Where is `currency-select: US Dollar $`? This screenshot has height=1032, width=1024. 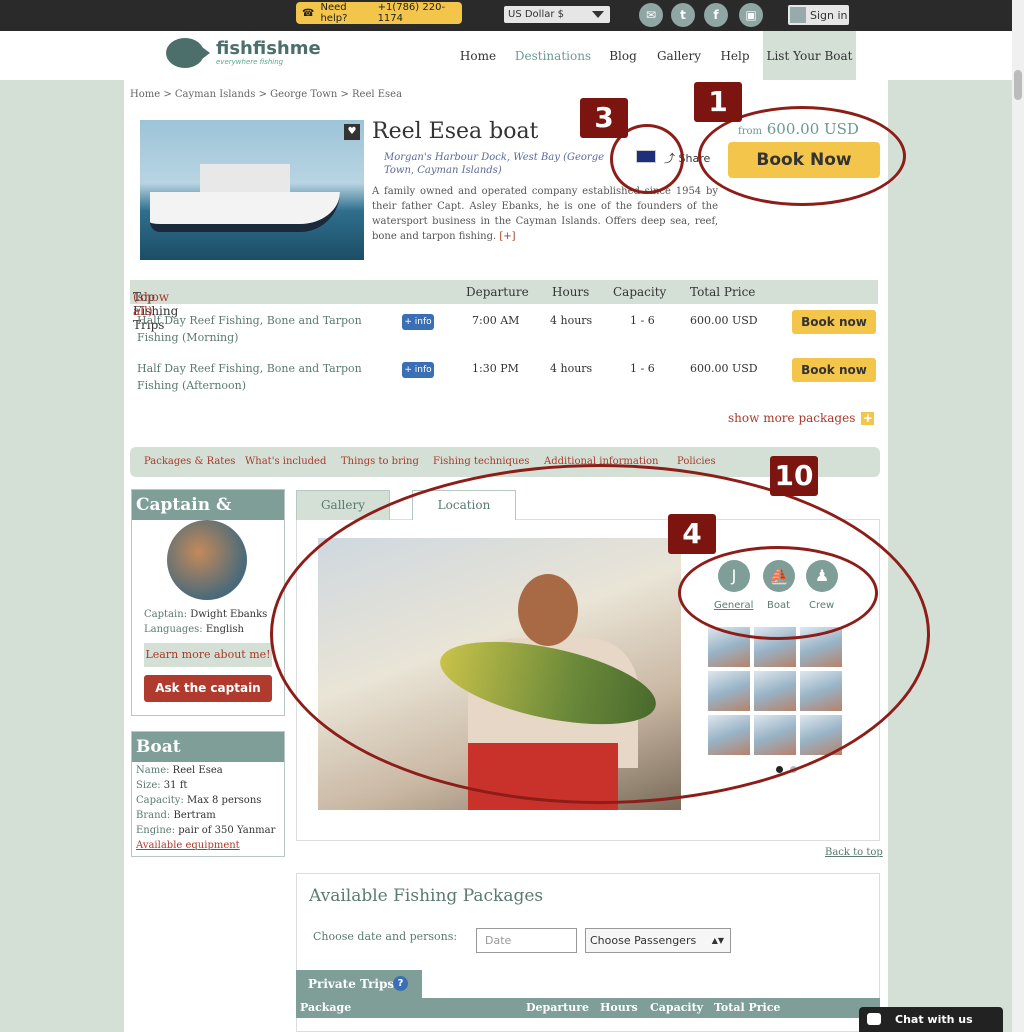 currency-select: US Dollar $ is located at coordinates (557, 14).